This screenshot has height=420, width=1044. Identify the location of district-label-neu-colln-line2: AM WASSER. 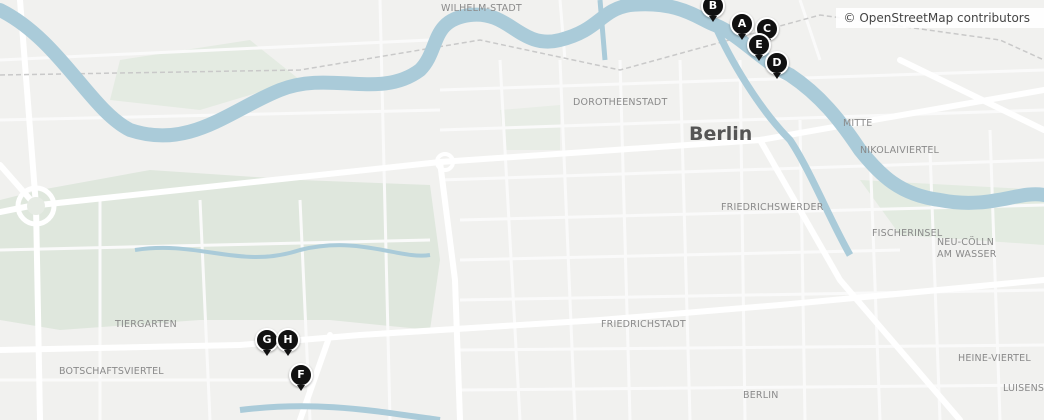
(967, 254).